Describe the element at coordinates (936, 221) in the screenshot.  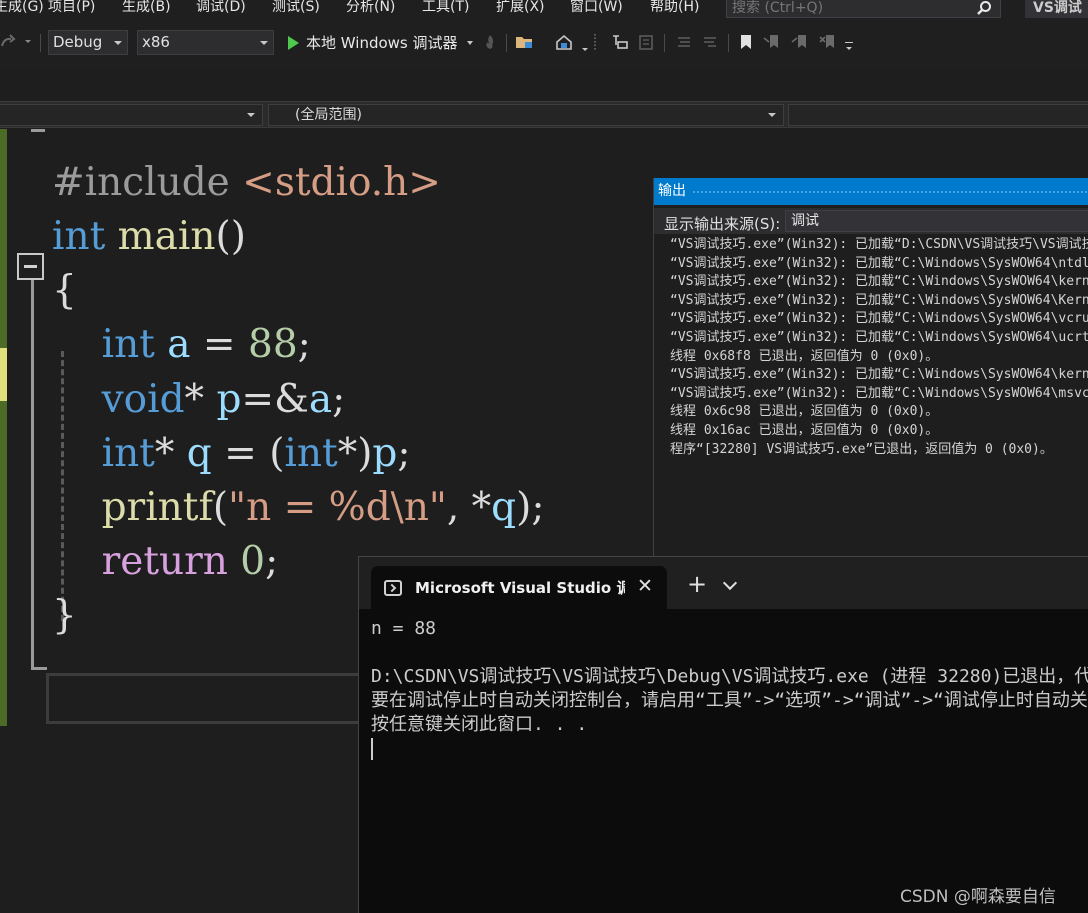
I see `output-source-select: 调试` at that location.